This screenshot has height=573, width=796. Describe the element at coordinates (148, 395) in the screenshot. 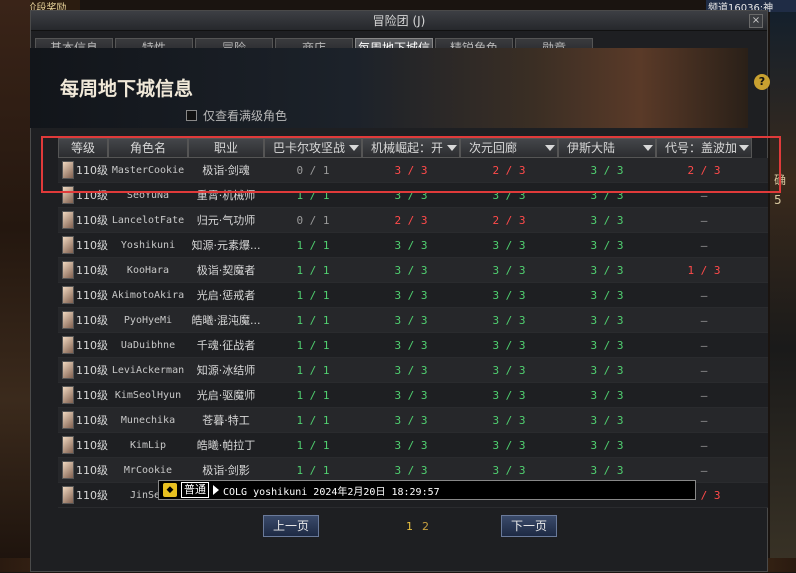

I see `row-character-name: KimSeolHyun` at that location.